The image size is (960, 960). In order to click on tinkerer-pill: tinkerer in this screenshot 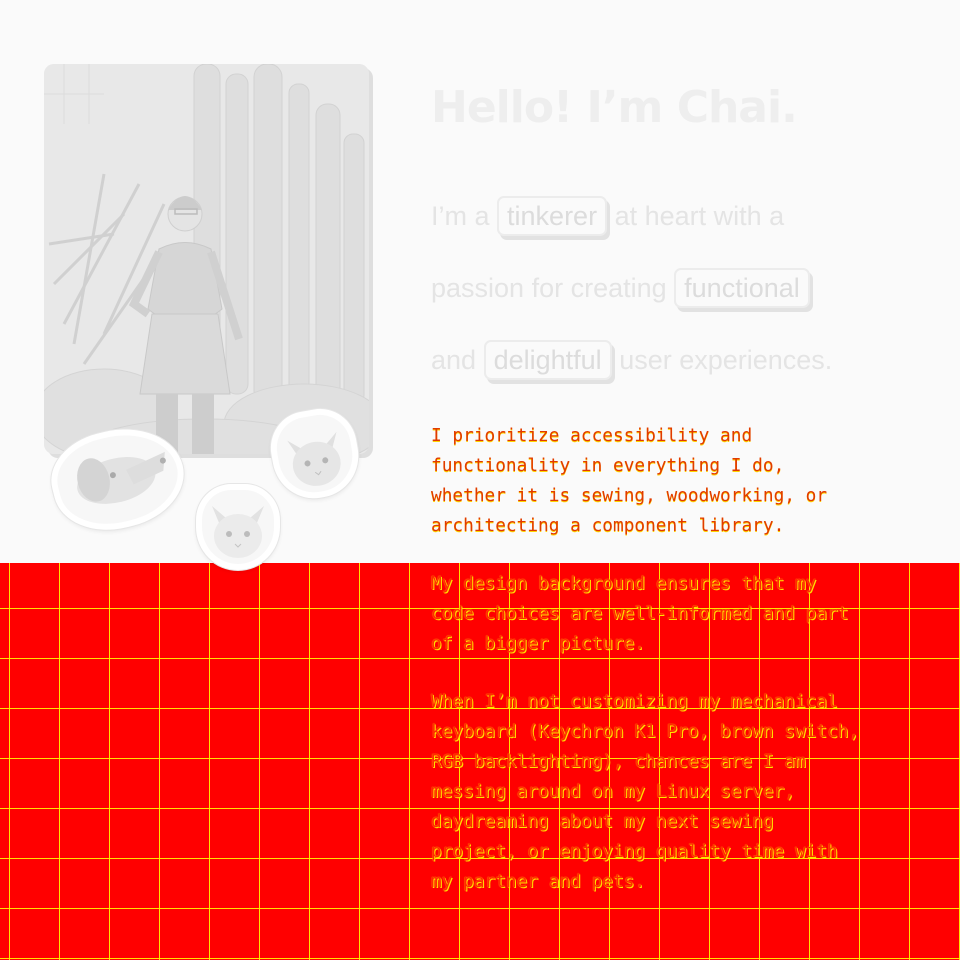, I will do `click(552, 216)`.